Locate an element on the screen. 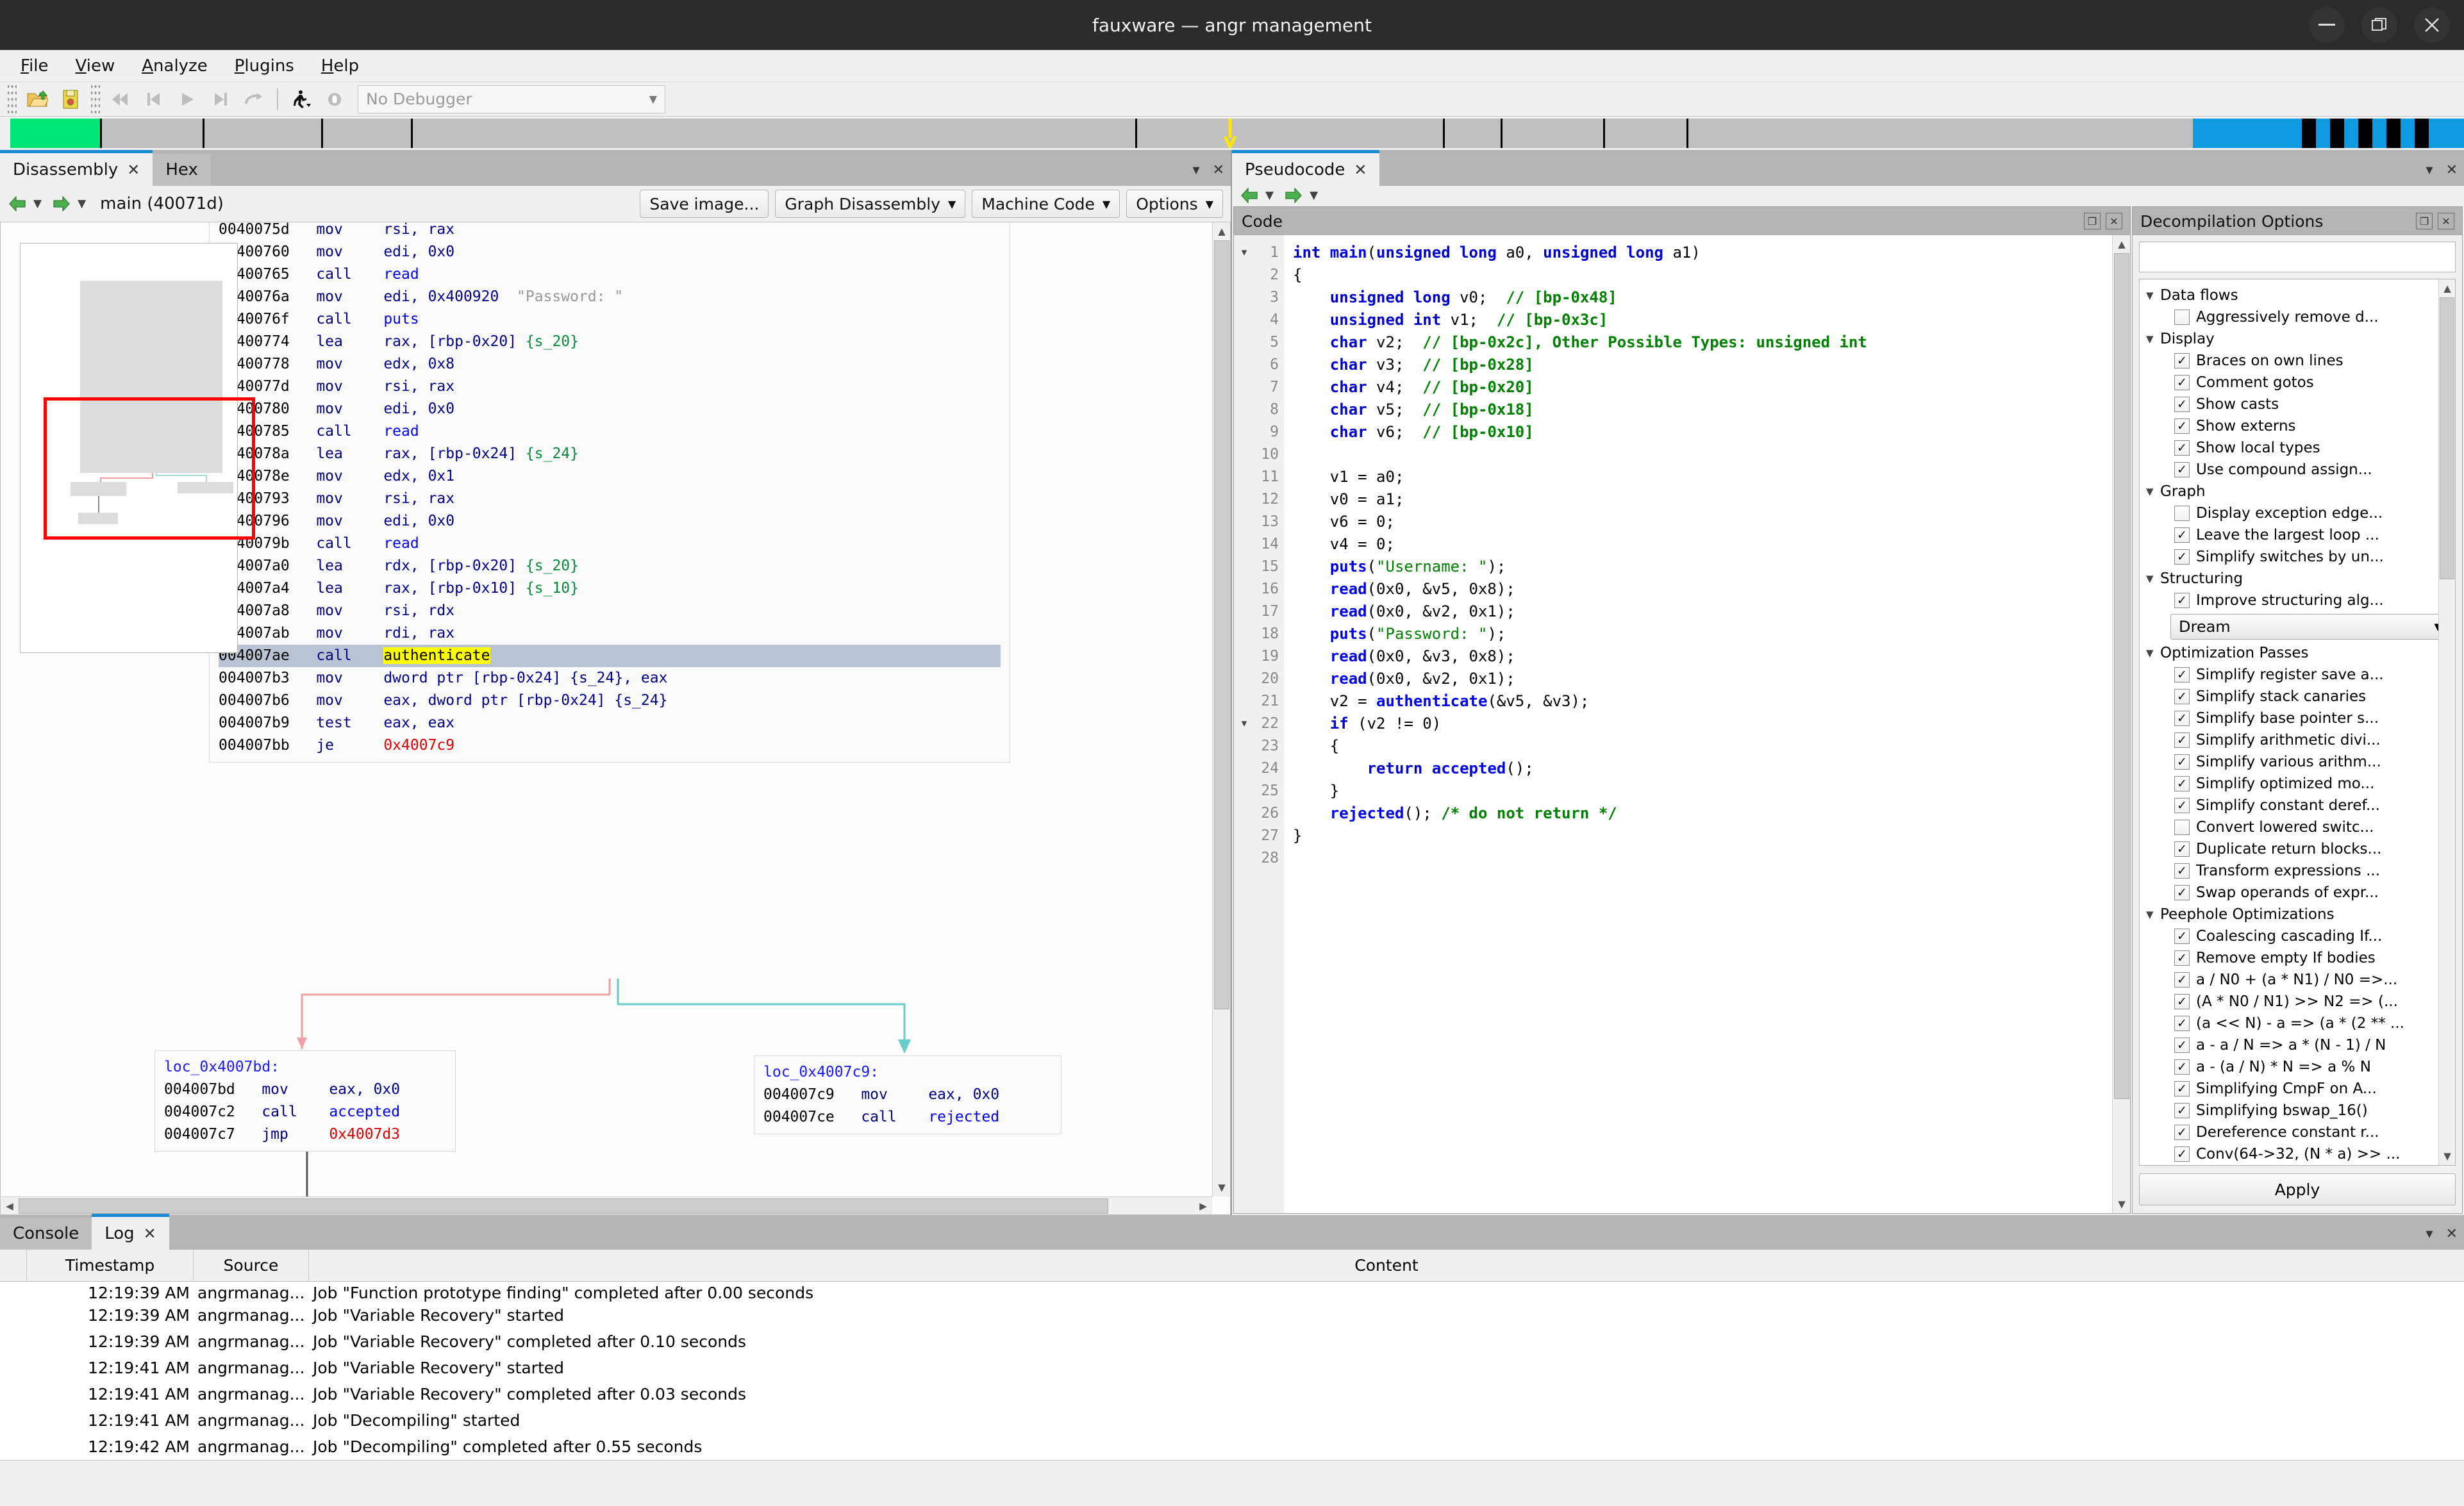 The height and width of the screenshot is (1506, 2464). log-col-source: Source is located at coordinates (252, 1265).